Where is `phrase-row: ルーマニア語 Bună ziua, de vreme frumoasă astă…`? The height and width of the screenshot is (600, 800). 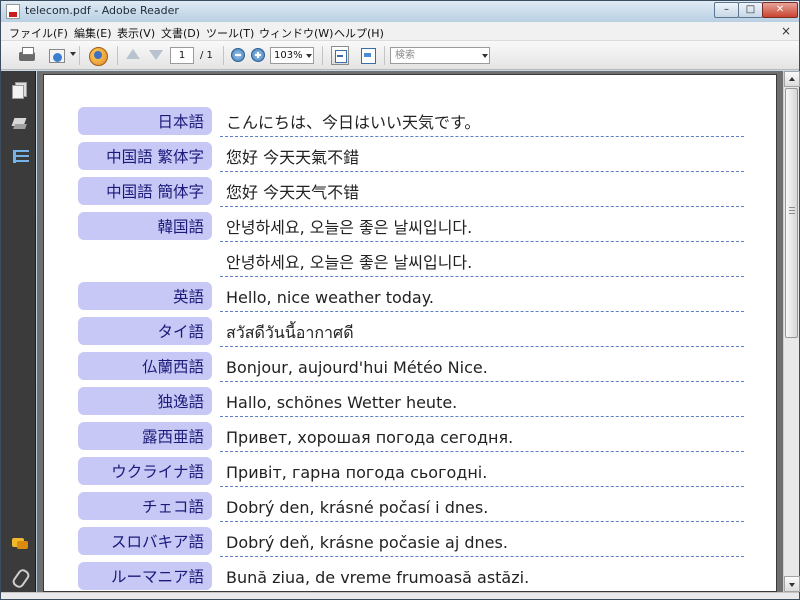
phrase-row: ルーマニア語 Bună ziua, de vreme frumoasă astă… is located at coordinates (411, 576).